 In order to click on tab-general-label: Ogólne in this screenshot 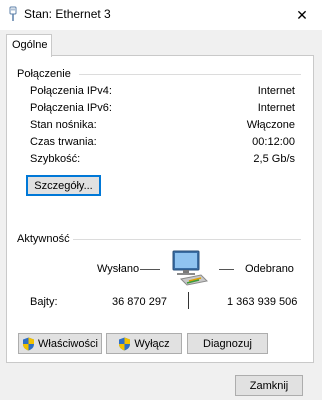, I will do `click(30, 45)`.